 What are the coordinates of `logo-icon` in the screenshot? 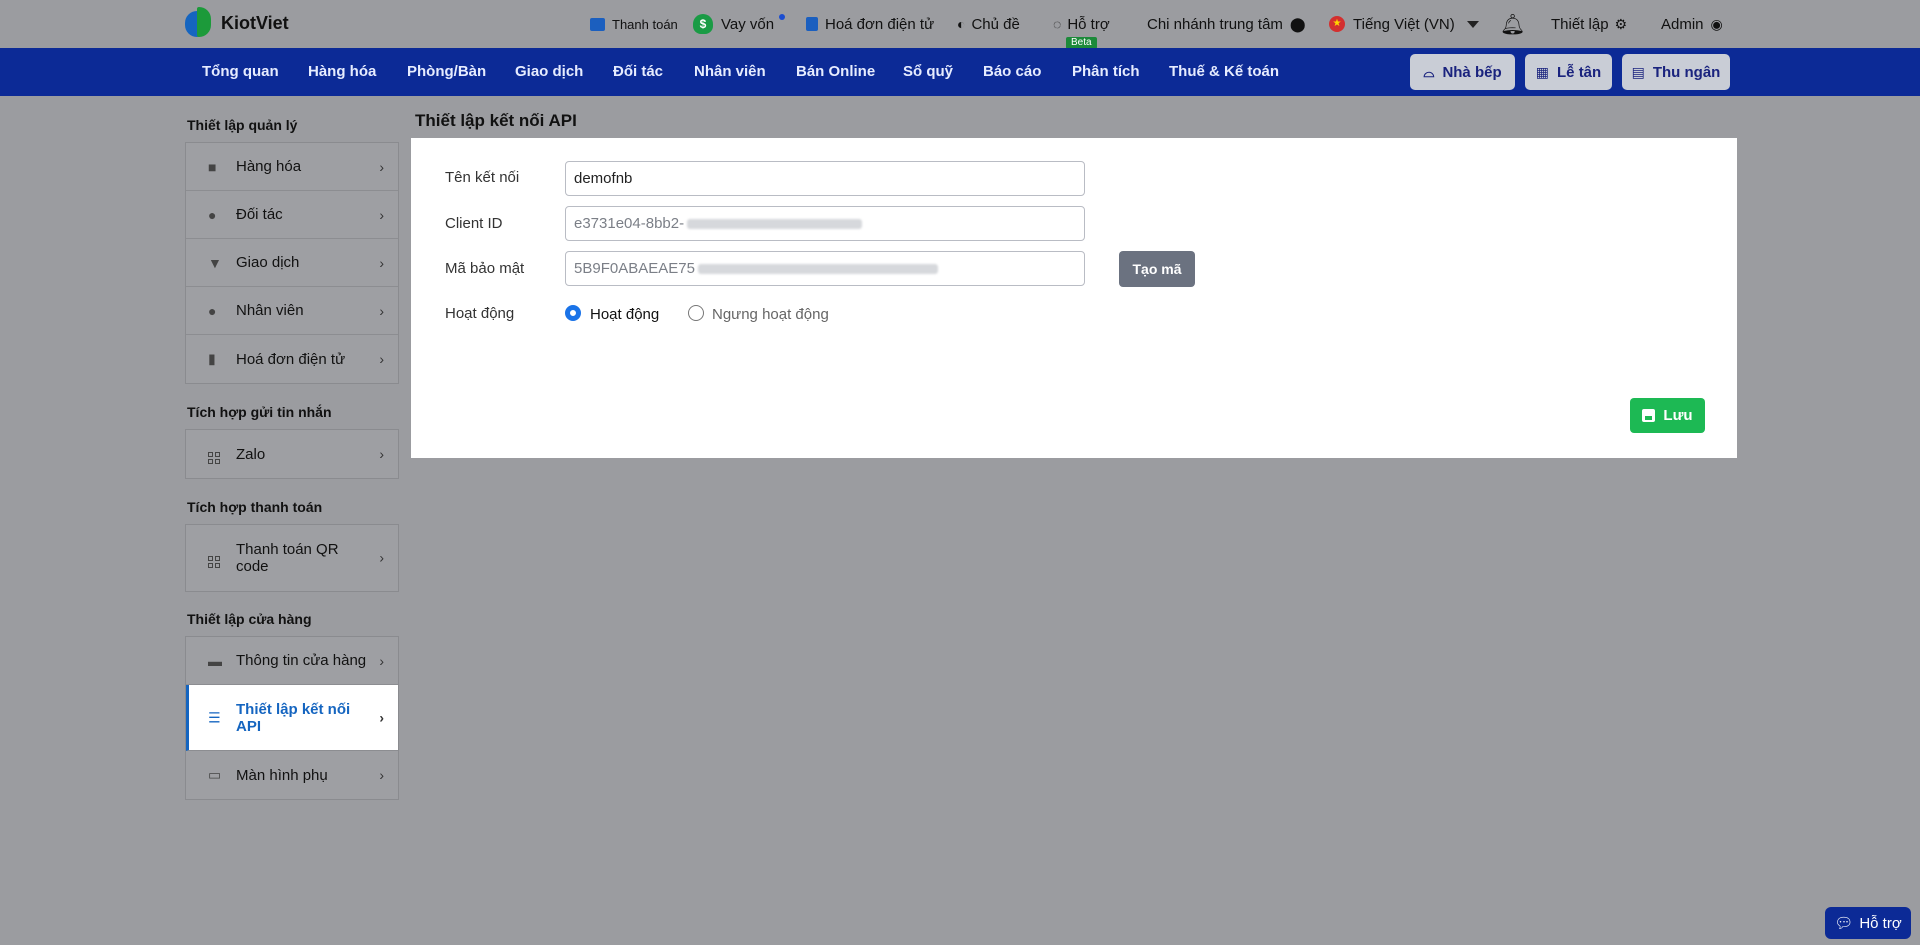 It's located at (200, 23).